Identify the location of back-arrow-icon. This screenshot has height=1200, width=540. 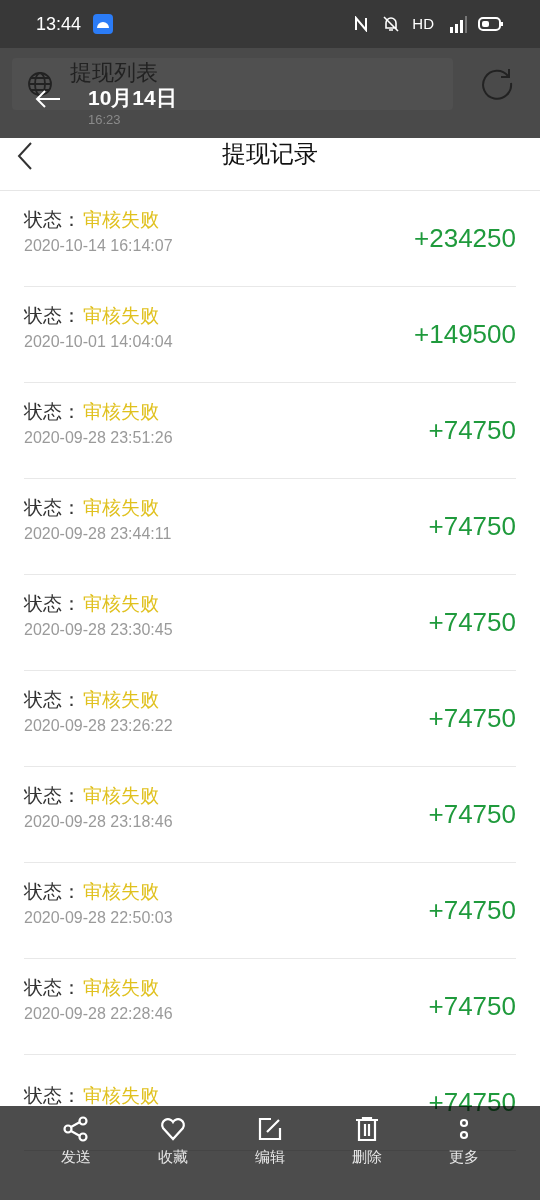
(48, 99).